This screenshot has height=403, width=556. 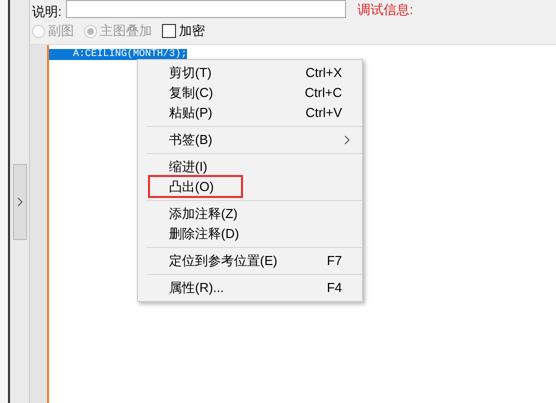 I want to click on chevron-right-icon, so click(x=19, y=201).